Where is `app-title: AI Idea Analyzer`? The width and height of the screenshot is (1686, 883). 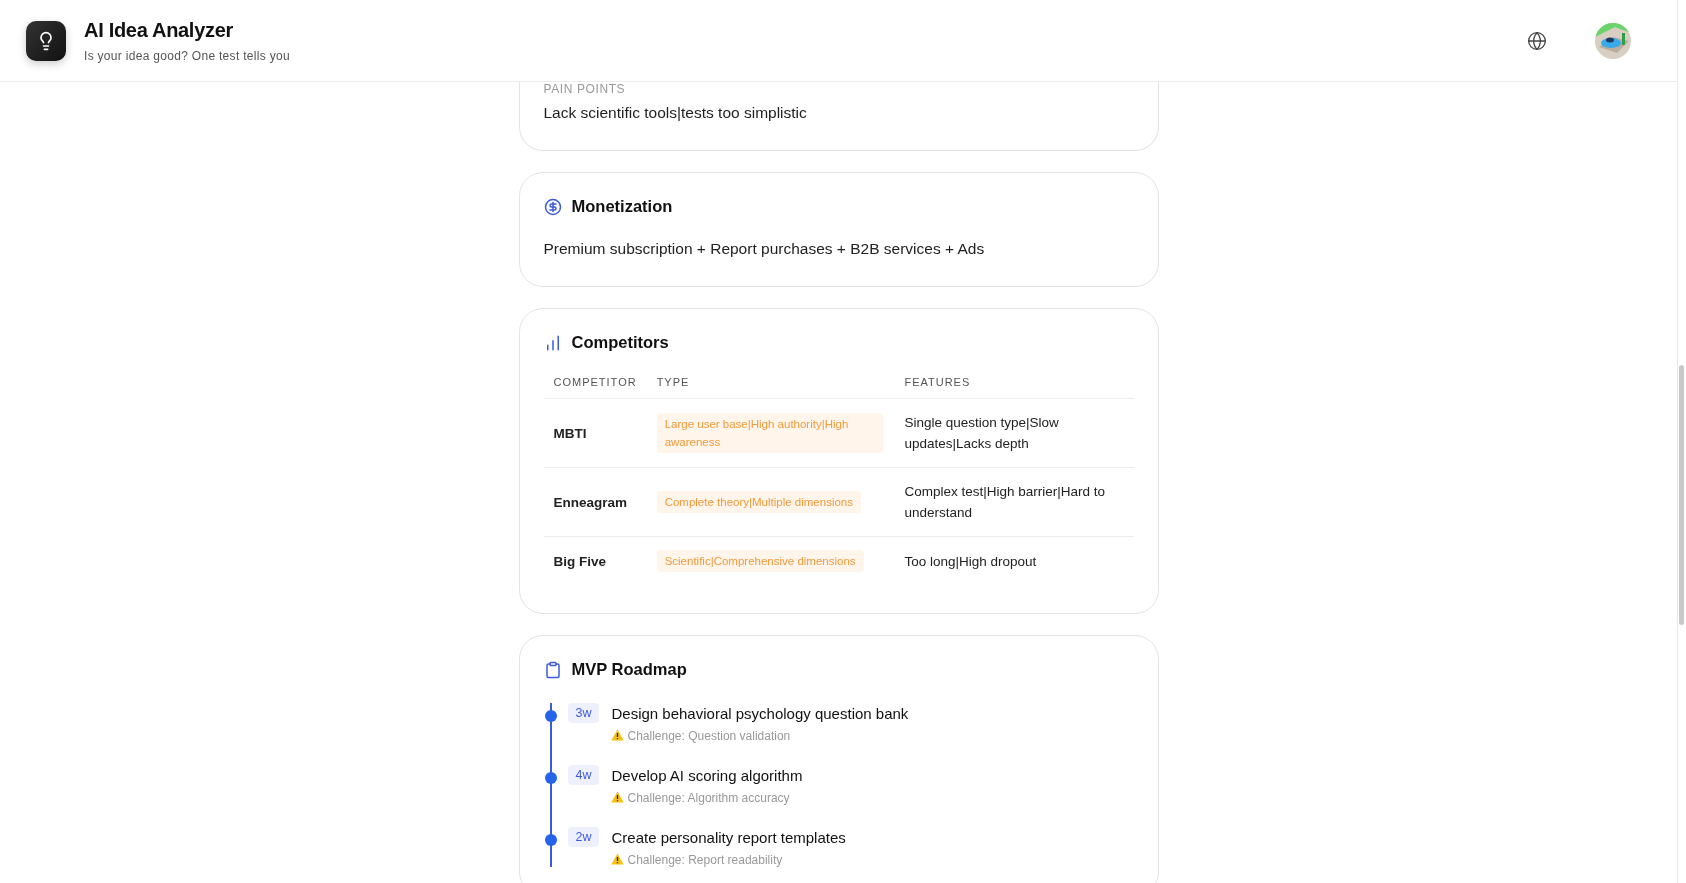 app-title: AI Idea Analyzer is located at coordinates (159, 30).